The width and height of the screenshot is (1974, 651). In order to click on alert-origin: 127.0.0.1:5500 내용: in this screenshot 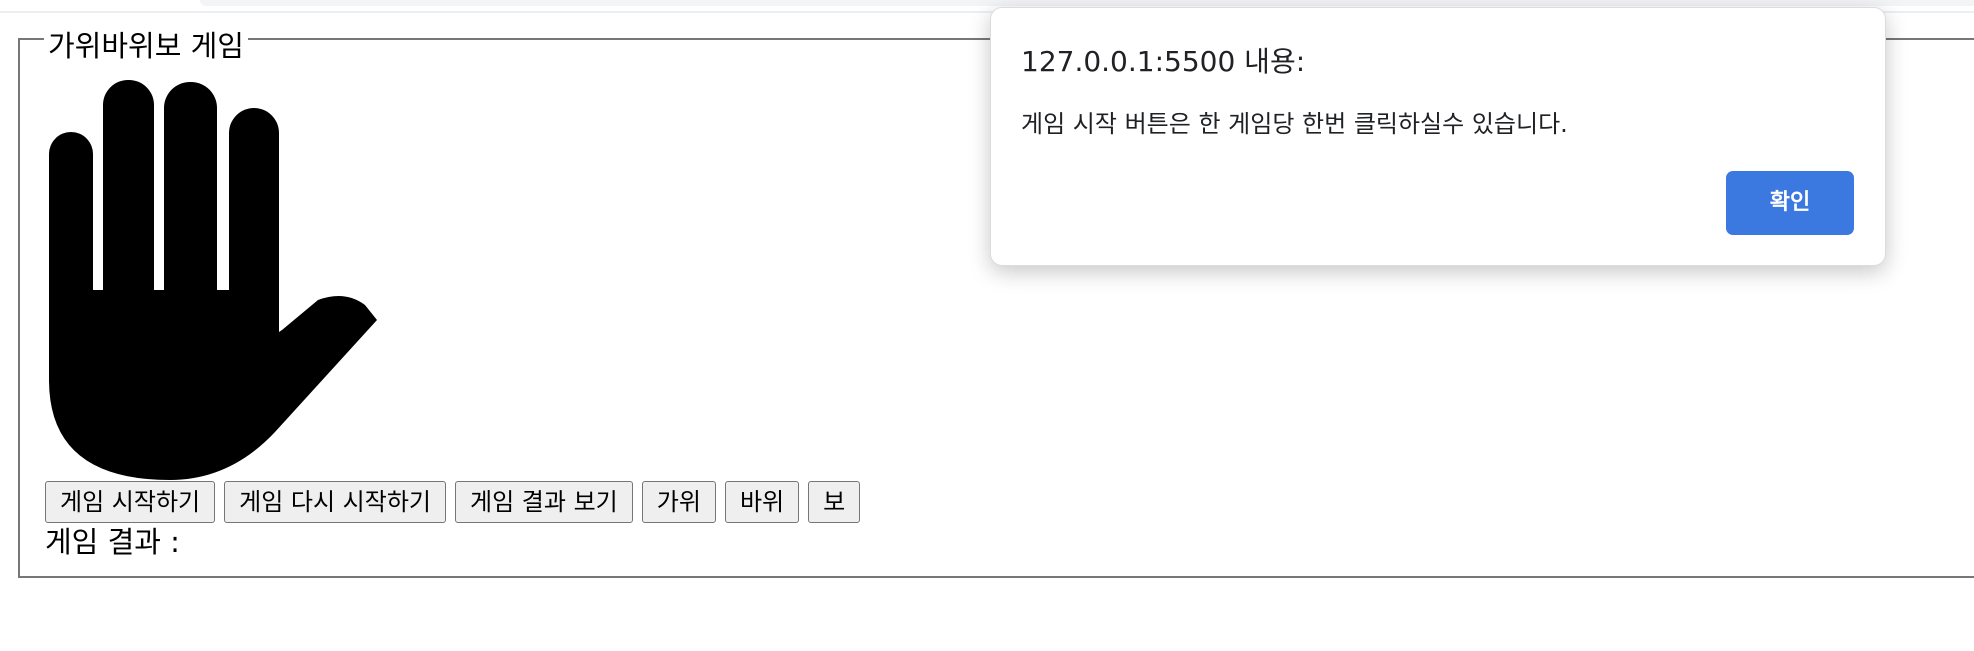, I will do `click(1163, 61)`.